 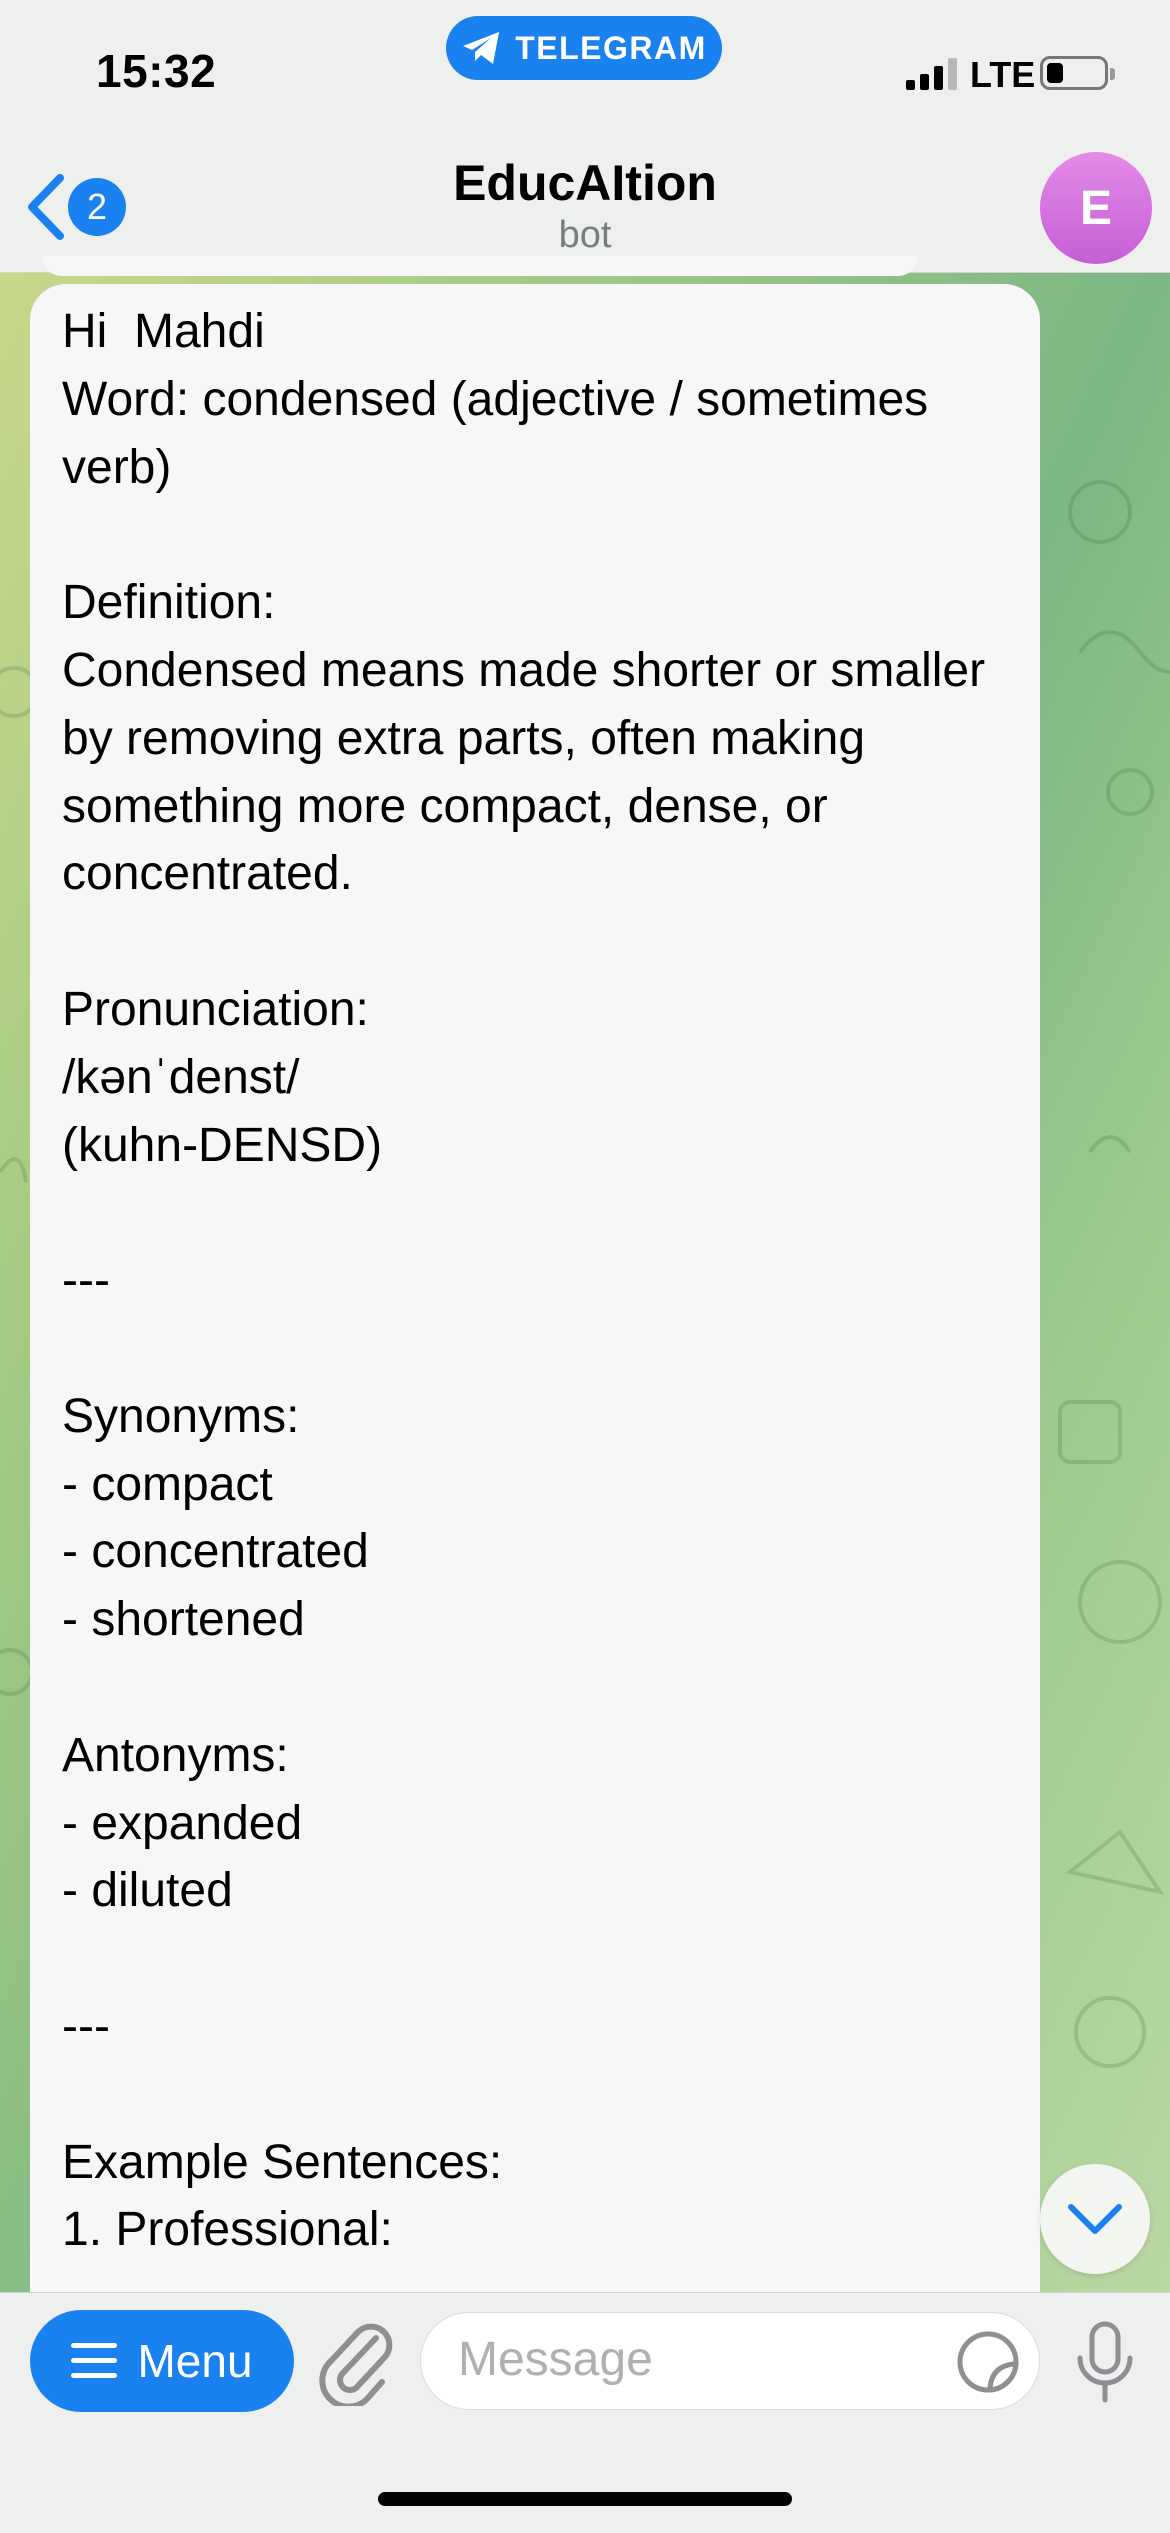 I want to click on avatar: E, so click(x=1096, y=208).